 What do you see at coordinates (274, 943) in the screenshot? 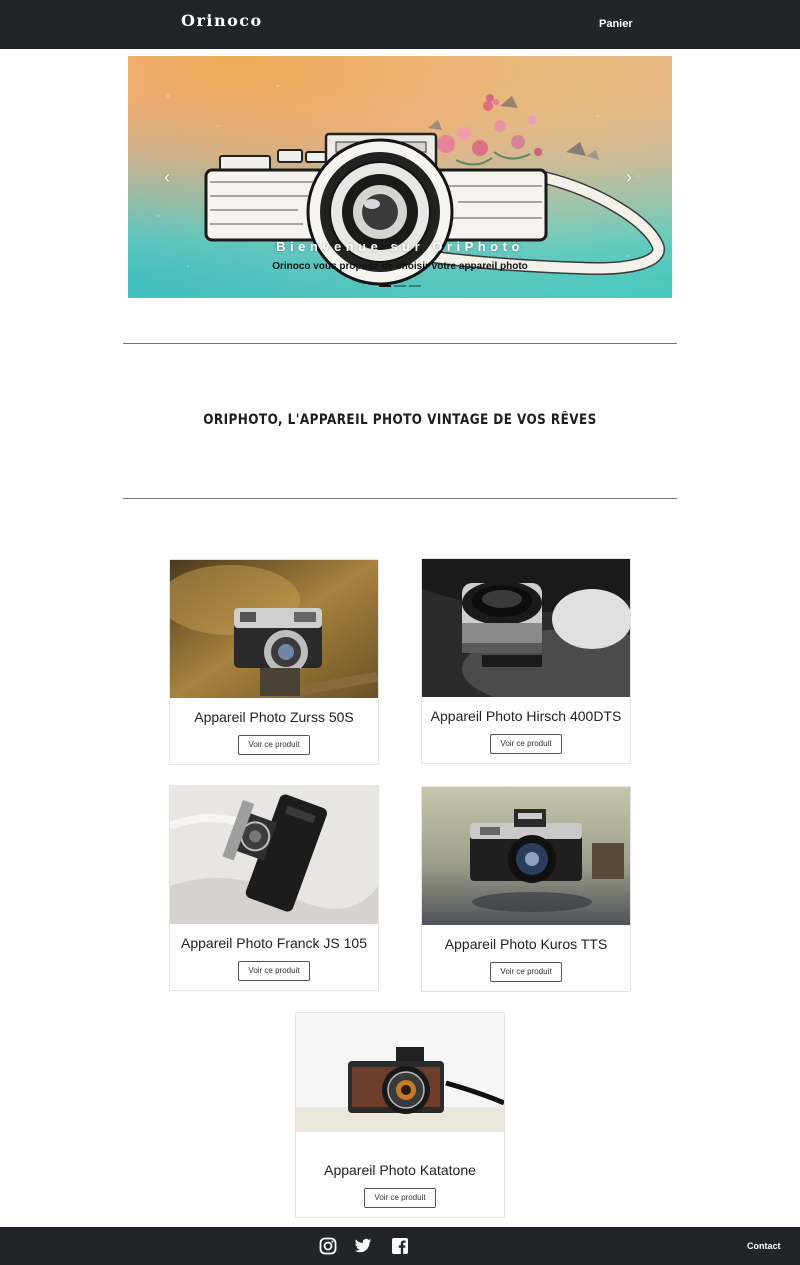
I see `product-title: Appareil Photo Franck JS 105` at bounding box center [274, 943].